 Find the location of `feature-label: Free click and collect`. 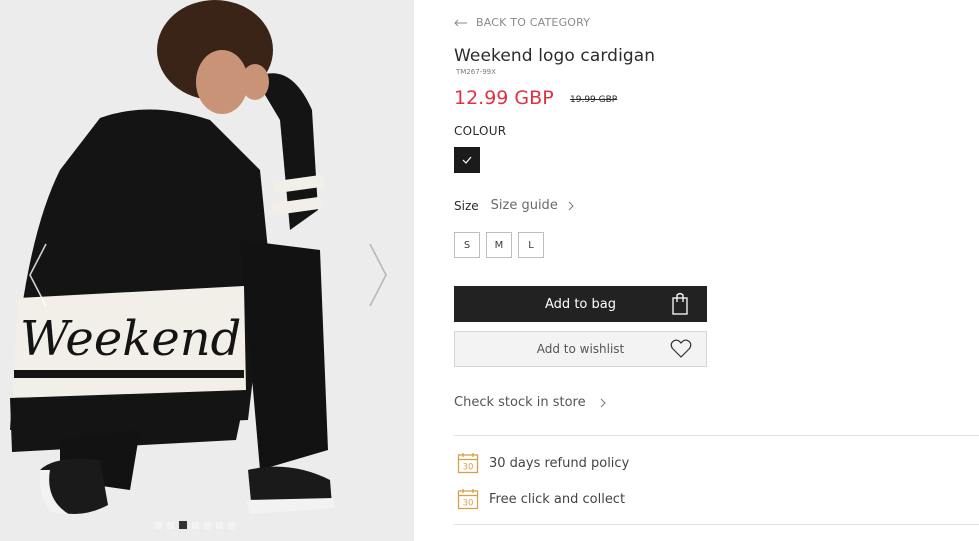

feature-label: Free click and collect is located at coordinates (557, 499).